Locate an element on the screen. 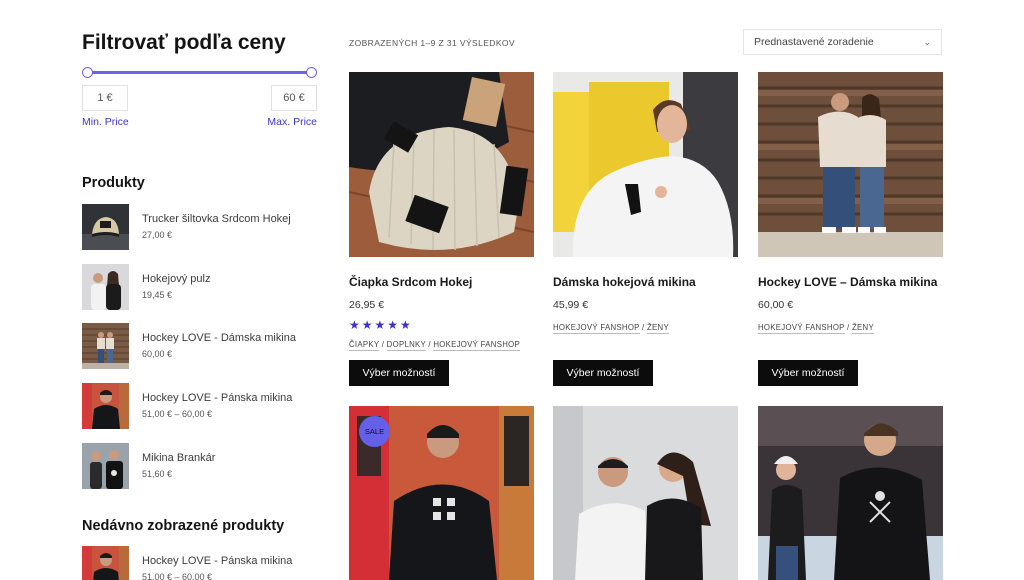 The width and height of the screenshot is (1024, 580). sidebar-product-price: 19,45 € is located at coordinates (157, 295).